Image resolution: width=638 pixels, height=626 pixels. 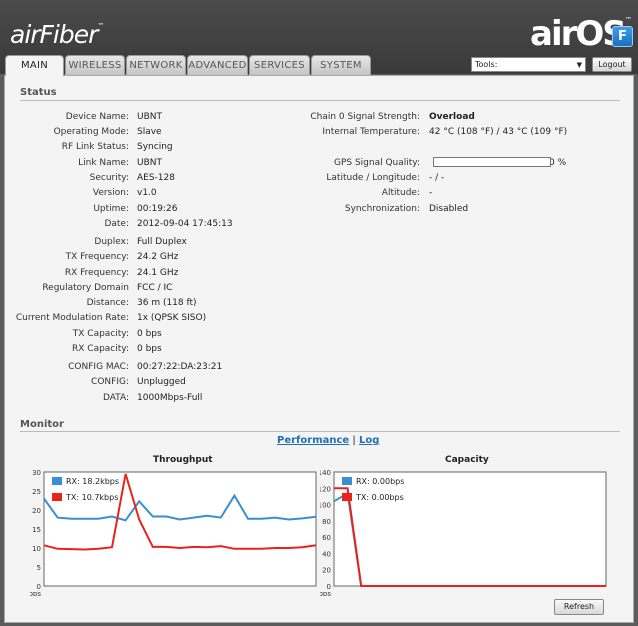 I want to click on y-tick-label: 60, so click(x=326, y=538).